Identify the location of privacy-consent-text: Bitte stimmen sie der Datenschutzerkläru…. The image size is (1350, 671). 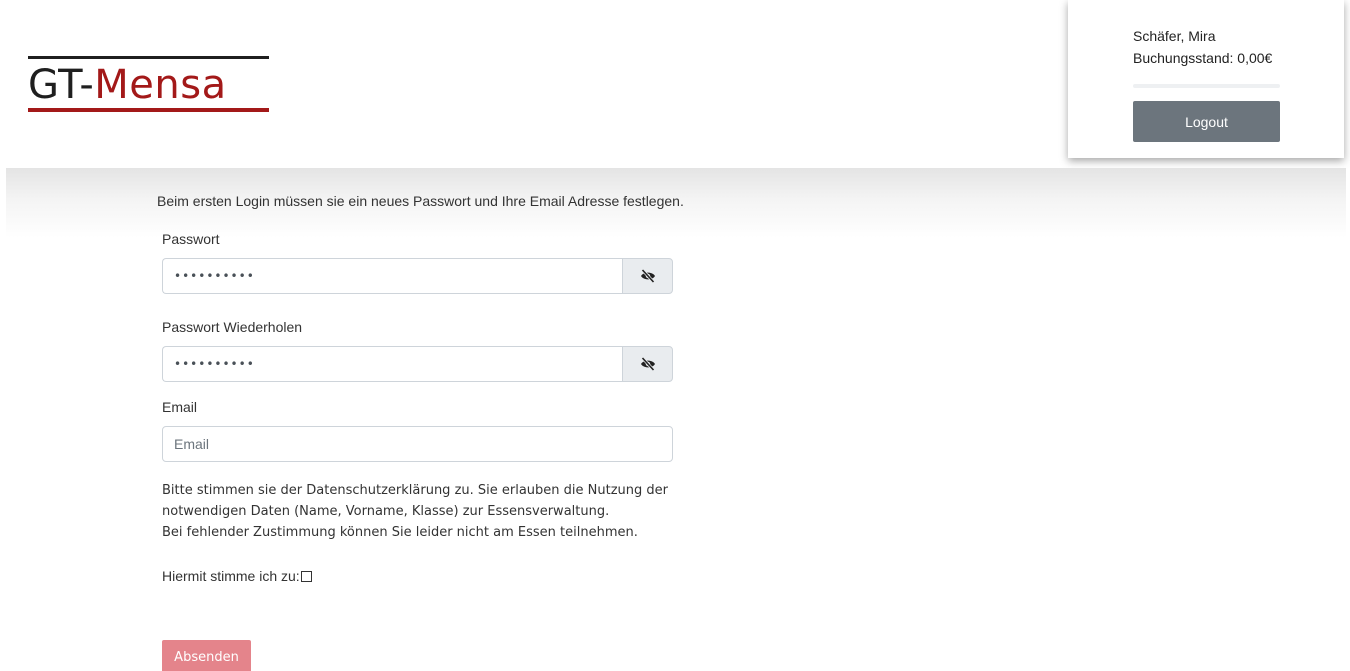
(442, 511).